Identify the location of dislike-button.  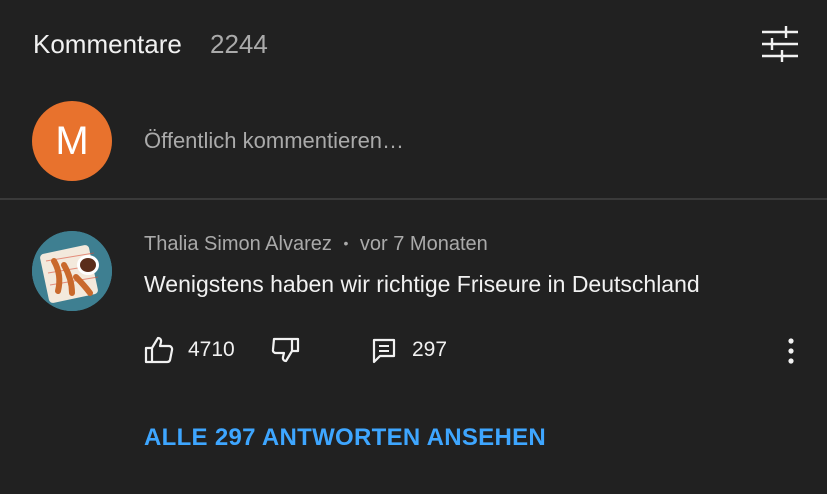
(287, 350).